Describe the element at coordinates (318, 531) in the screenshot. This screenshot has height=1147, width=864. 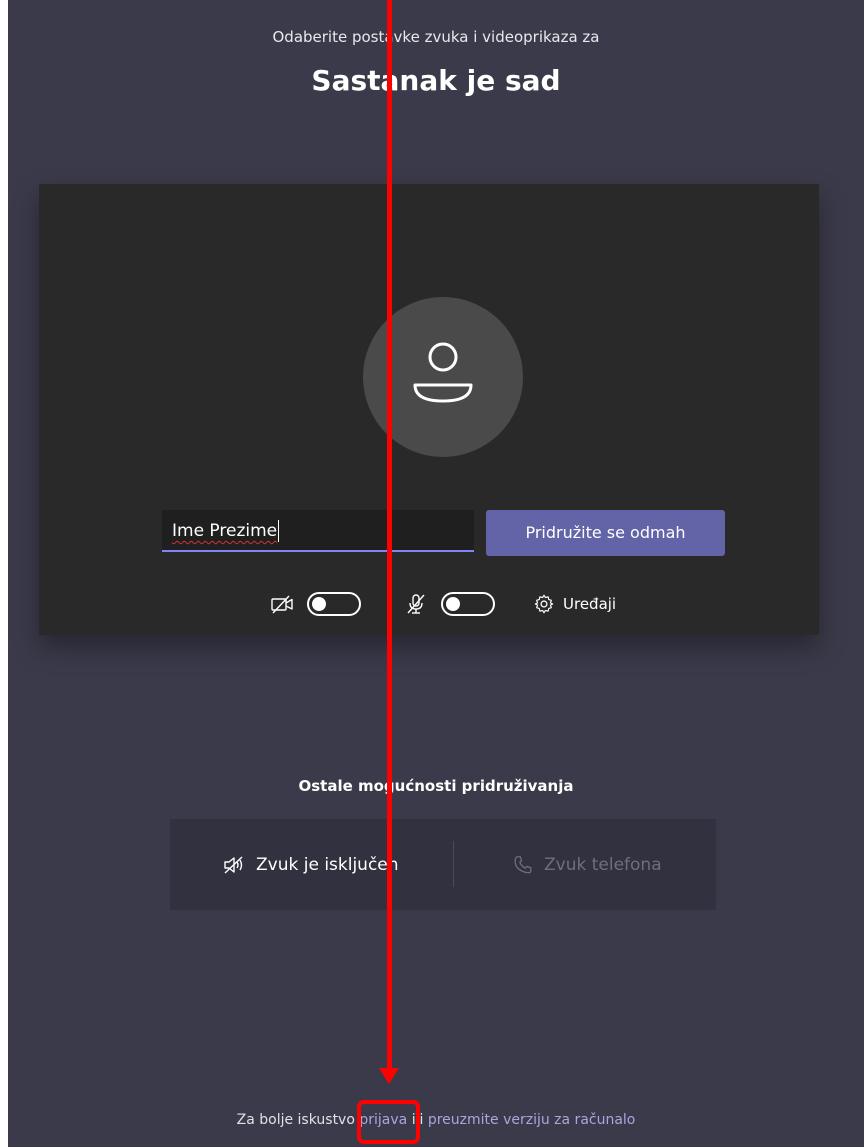
I see `name-input: Ime Prezime` at that location.